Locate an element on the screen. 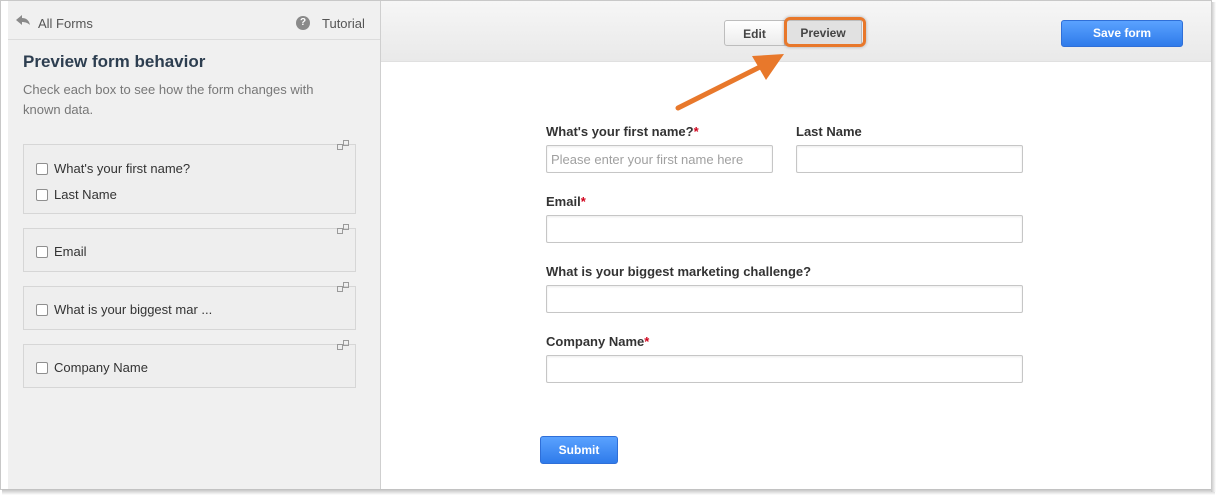  toolbar: Edit Preview Save form is located at coordinates (796, 31).